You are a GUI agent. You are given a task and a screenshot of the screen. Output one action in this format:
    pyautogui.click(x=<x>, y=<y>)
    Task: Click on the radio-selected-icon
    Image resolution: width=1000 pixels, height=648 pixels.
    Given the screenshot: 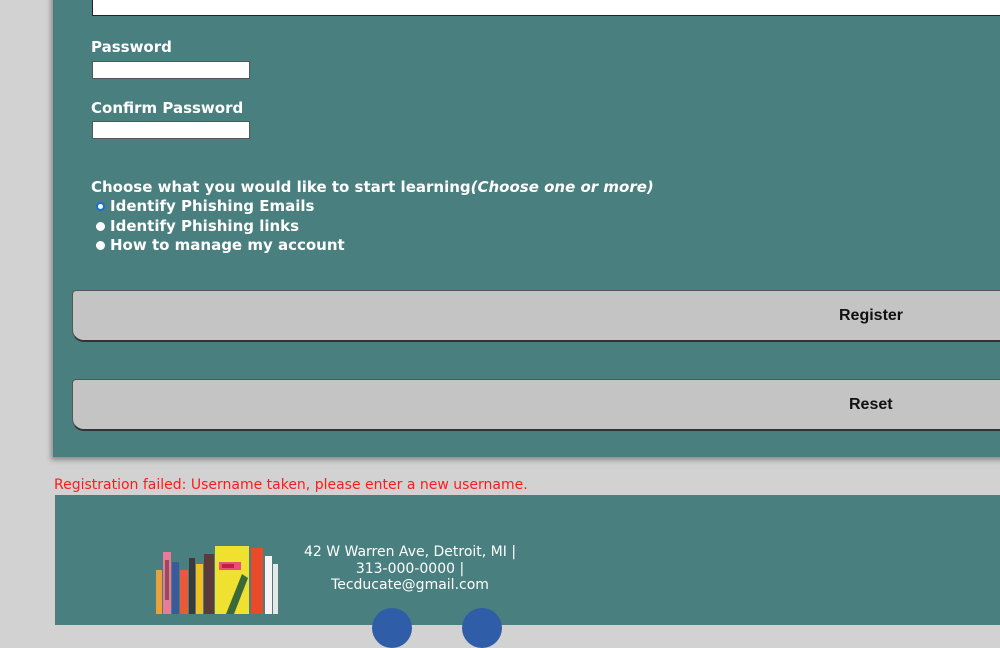 What is the action you would take?
    pyautogui.click(x=100, y=206)
    